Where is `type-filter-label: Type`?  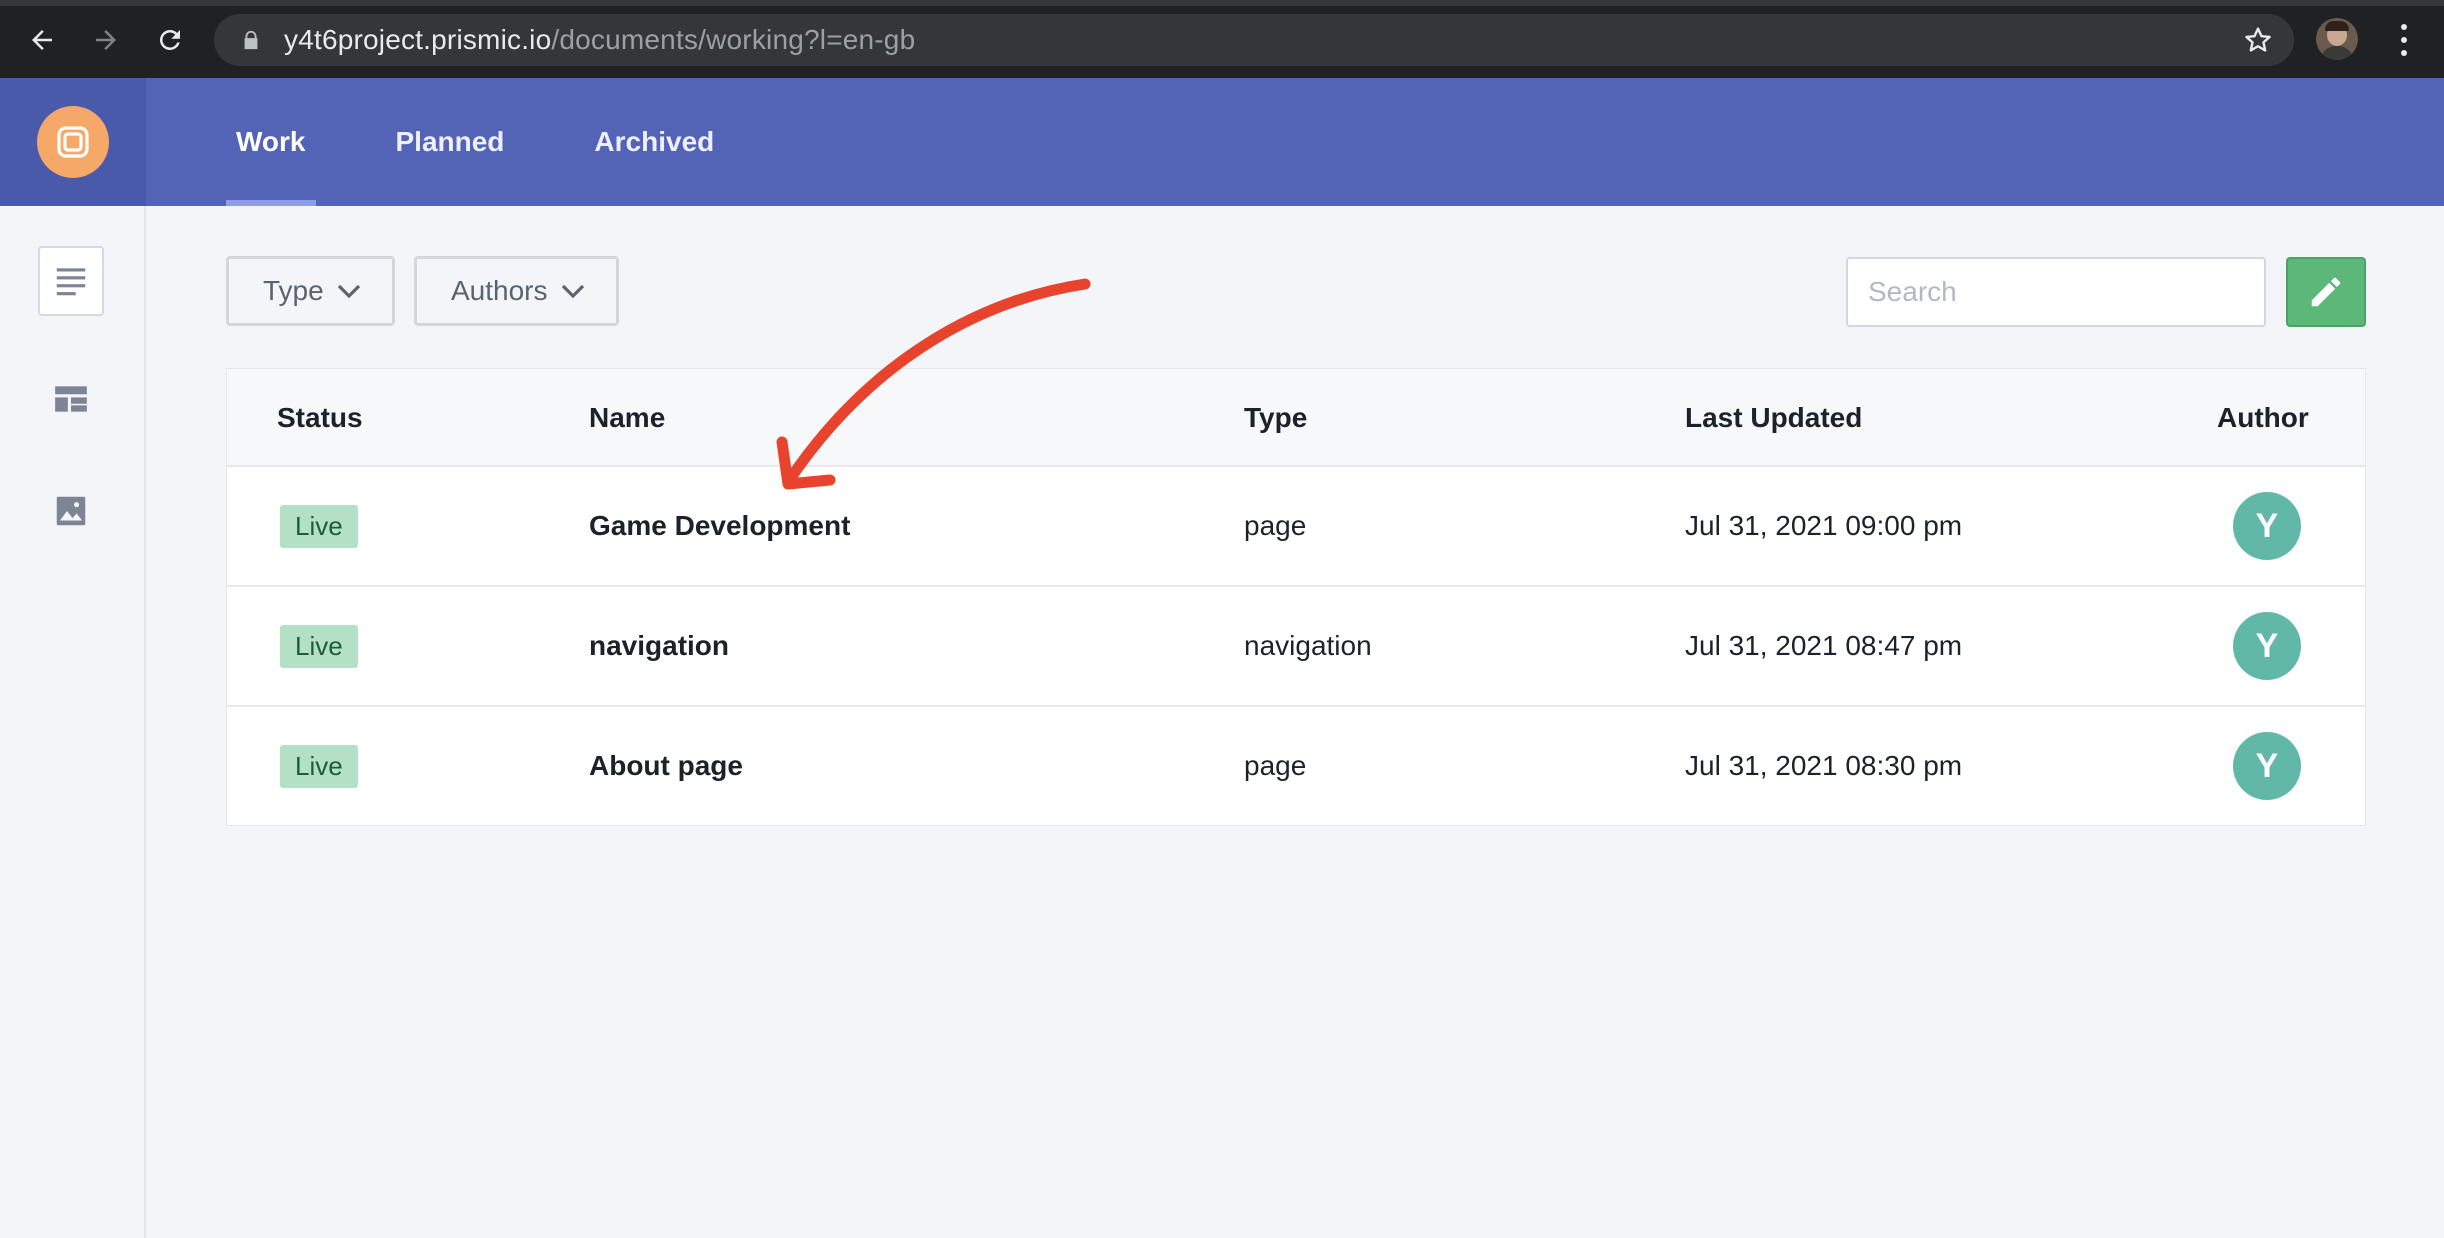 type-filter-label: Type is located at coordinates (293, 290).